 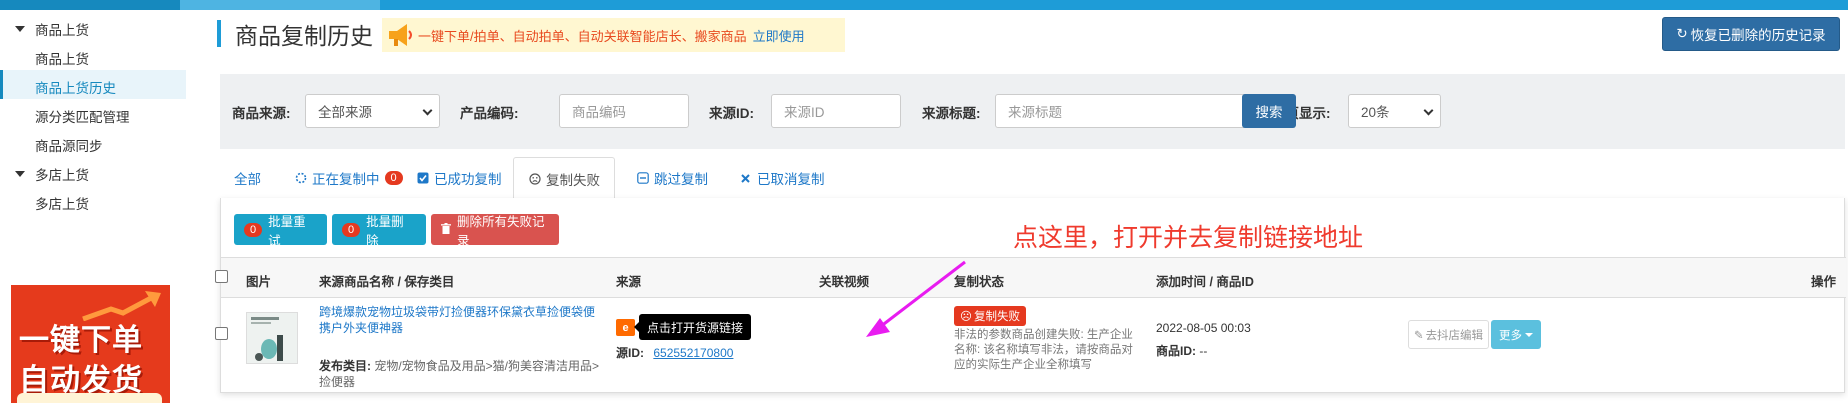 I want to click on source-id: 源ID: 652552170800, so click(x=674, y=352).